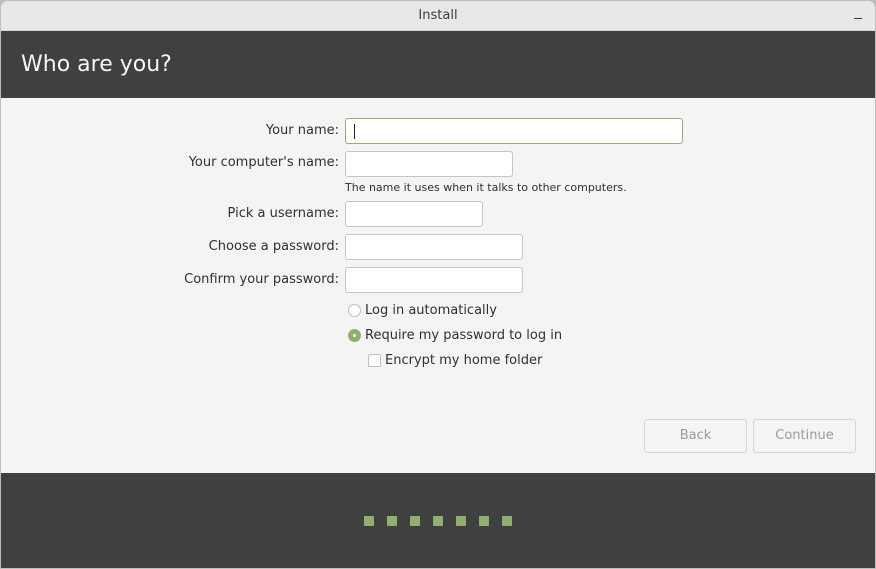  Describe the element at coordinates (804, 436) in the screenshot. I see `continue-button: Continue` at that location.